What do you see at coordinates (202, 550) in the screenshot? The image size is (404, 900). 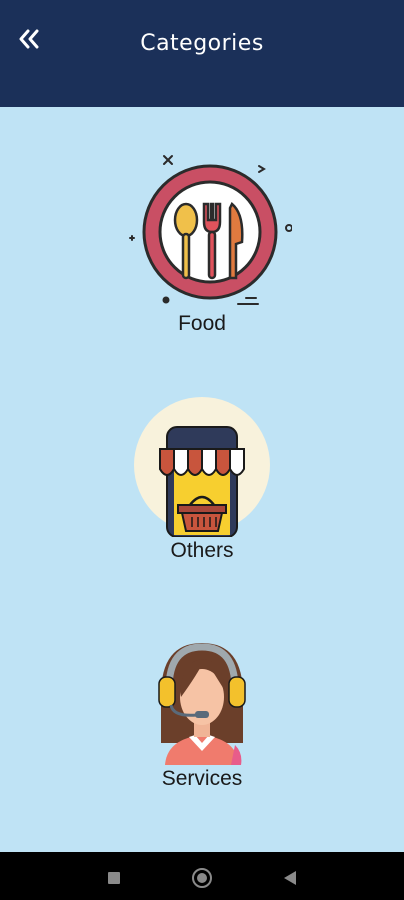 I see `category-label: Others` at bounding box center [202, 550].